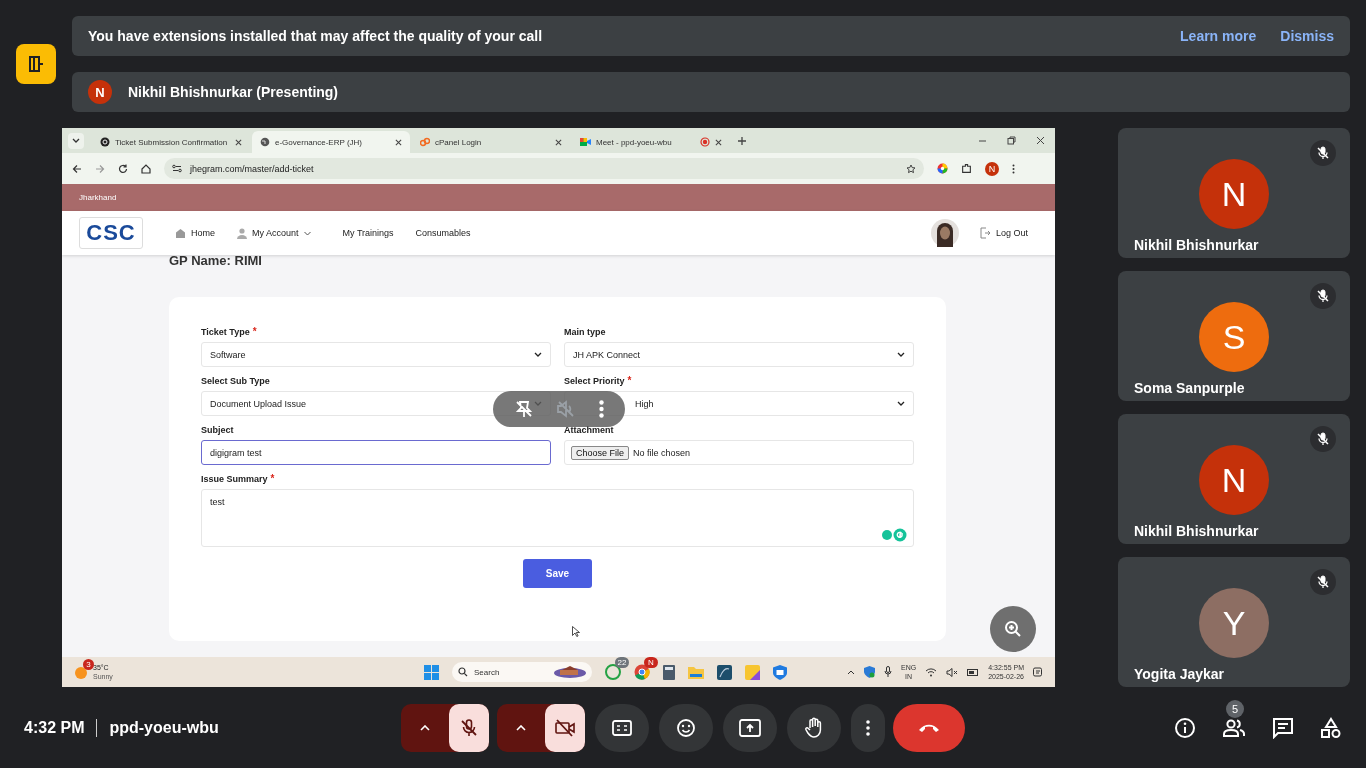  Describe the element at coordinates (752, 672) in the screenshot. I see `notes-icon` at that location.